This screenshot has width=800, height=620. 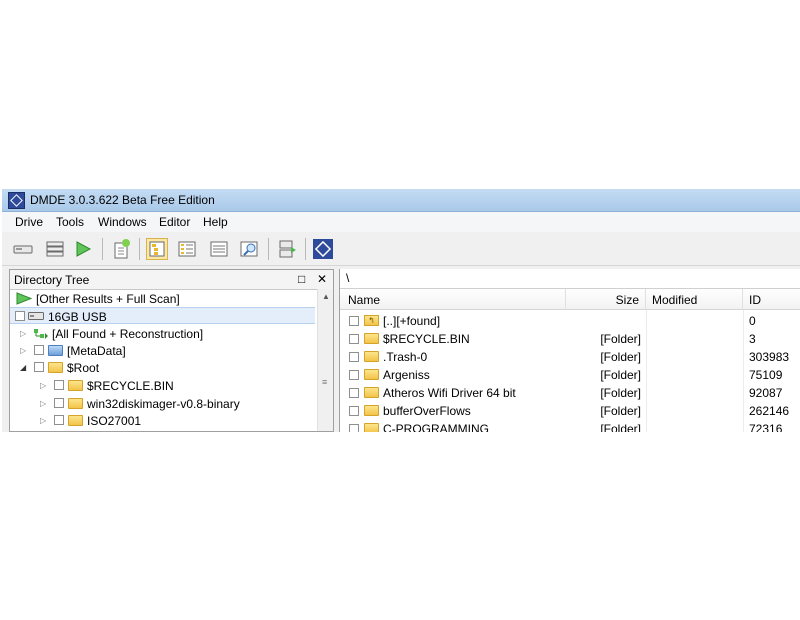 I want to click on file-id: 303983, so click(x=769, y=357).